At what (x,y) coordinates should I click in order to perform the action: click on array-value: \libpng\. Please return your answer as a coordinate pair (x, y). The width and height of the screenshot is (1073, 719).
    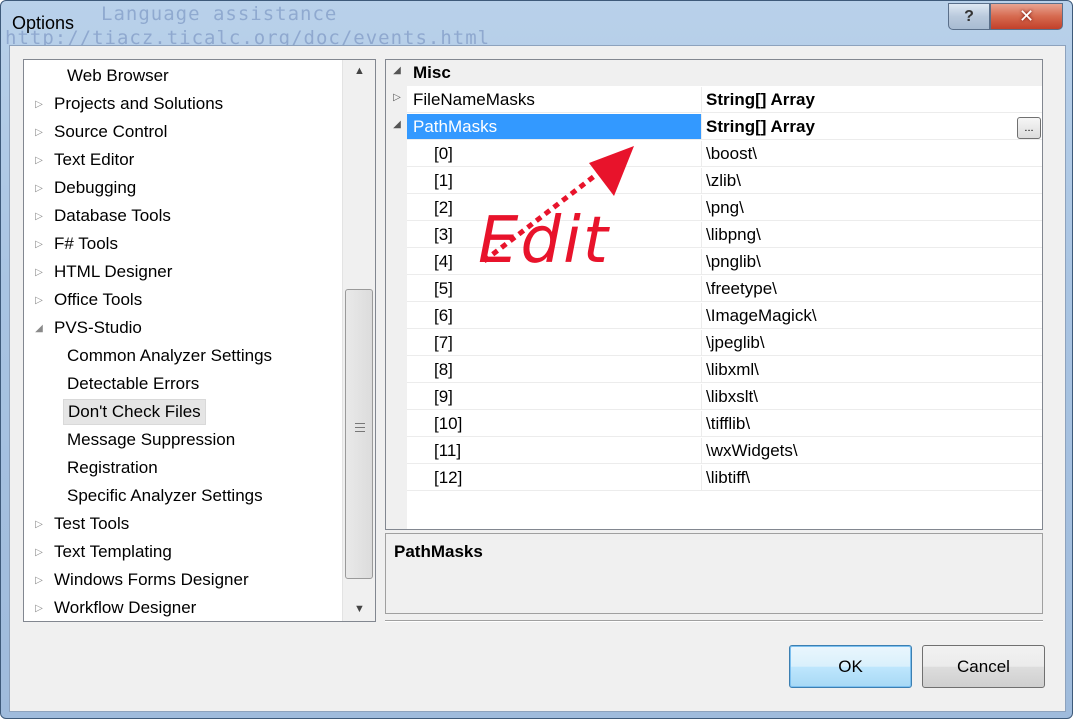
    Looking at the image, I should click on (871, 235).